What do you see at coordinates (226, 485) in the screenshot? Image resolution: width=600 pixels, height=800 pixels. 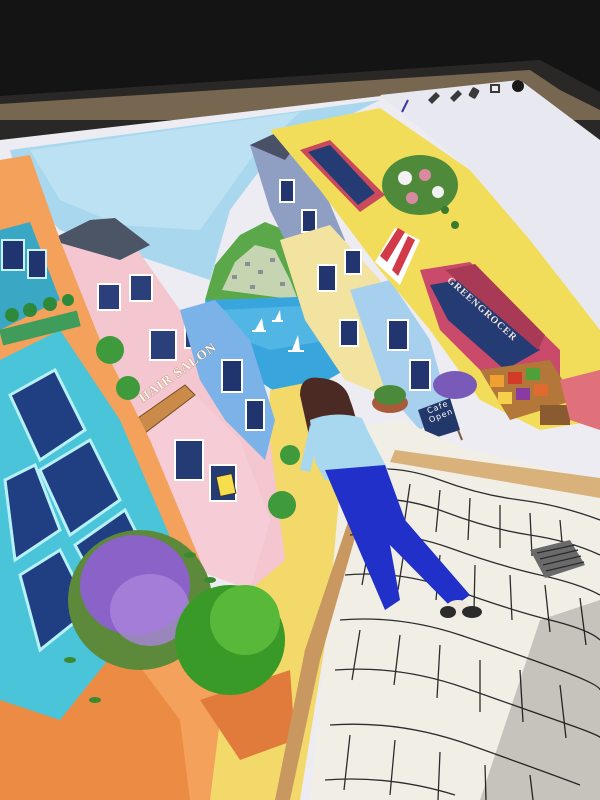 I see `salon-hanging-sign` at bounding box center [226, 485].